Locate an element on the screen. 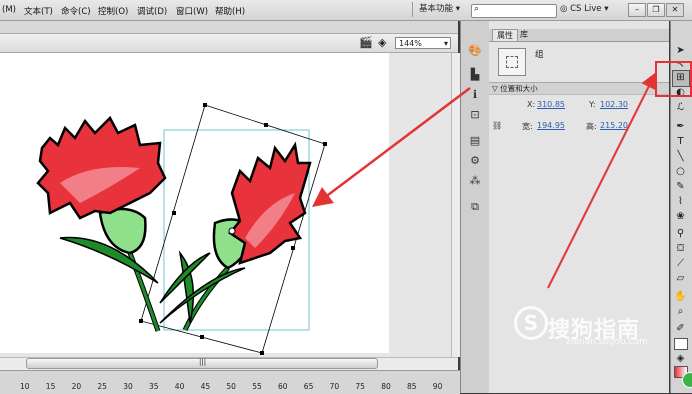 This screenshot has width=692, height=394. arrow-to-tool is located at coordinates (601, 180).